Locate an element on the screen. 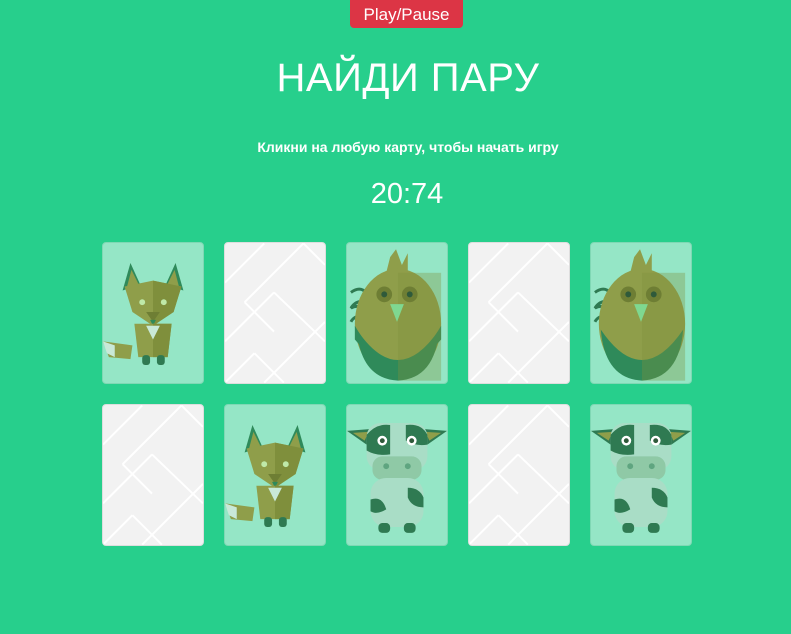 This screenshot has height=634, width=791. timer-display: 20:74 is located at coordinates (407, 194).